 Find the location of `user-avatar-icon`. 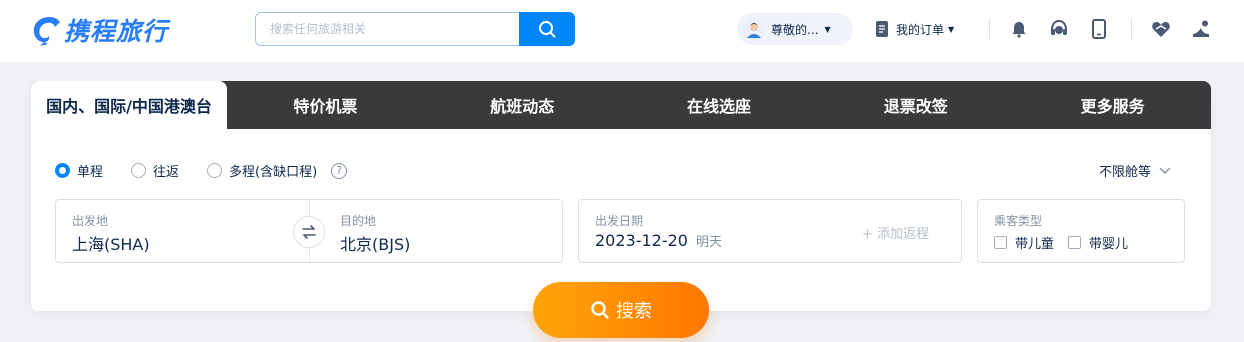

user-avatar-icon is located at coordinates (754, 30).